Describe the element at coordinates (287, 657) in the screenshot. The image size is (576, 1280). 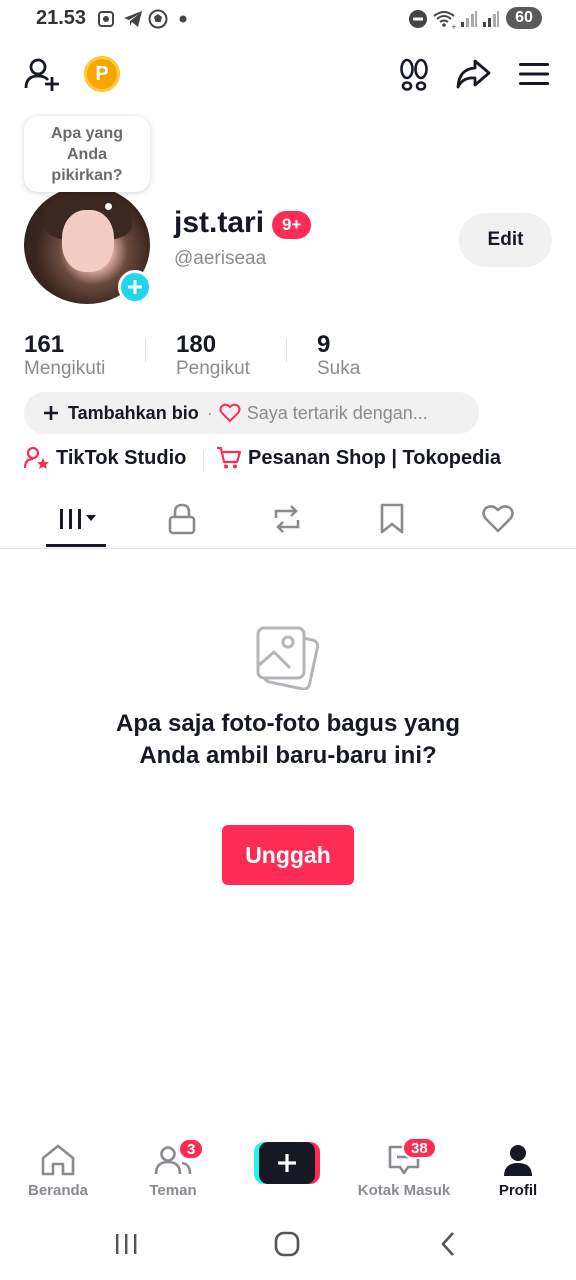
I see `photos-icon` at that location.